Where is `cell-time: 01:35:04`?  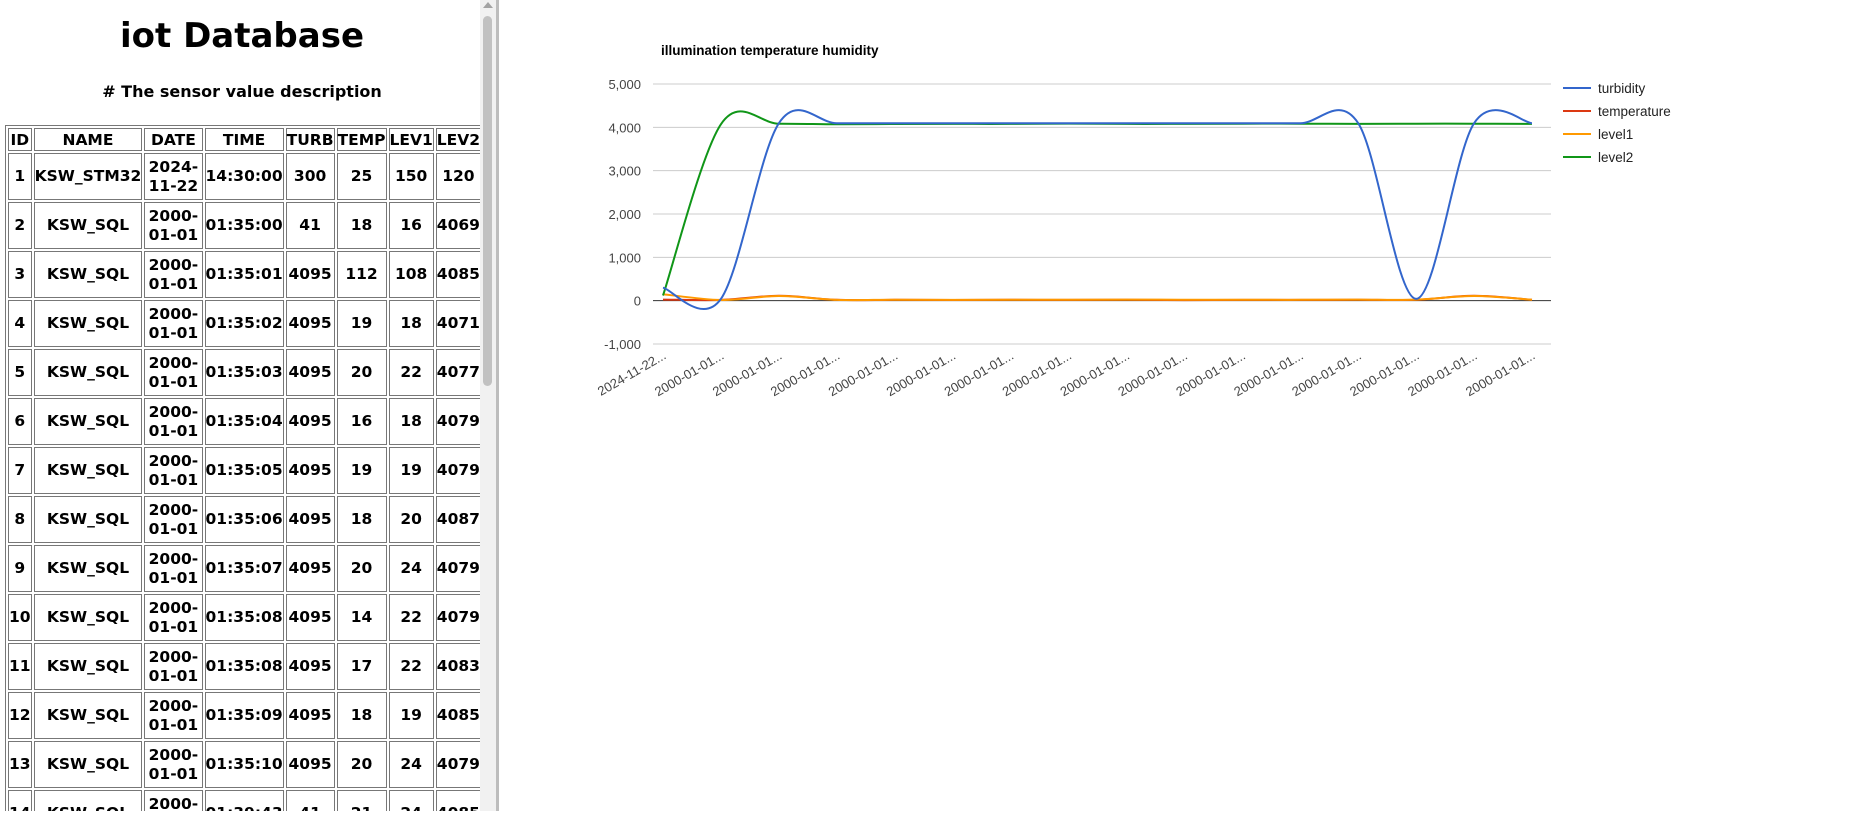 cell-time: 01:35:04 is located at coordinates (244, 421).